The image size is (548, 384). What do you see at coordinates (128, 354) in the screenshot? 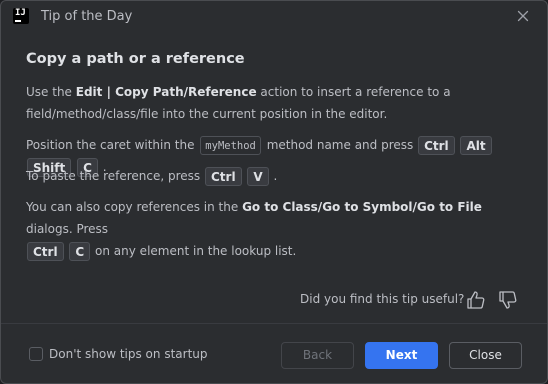
I see `checkbox-label: Don't show tips on startup` at bounding box center [128, 354].